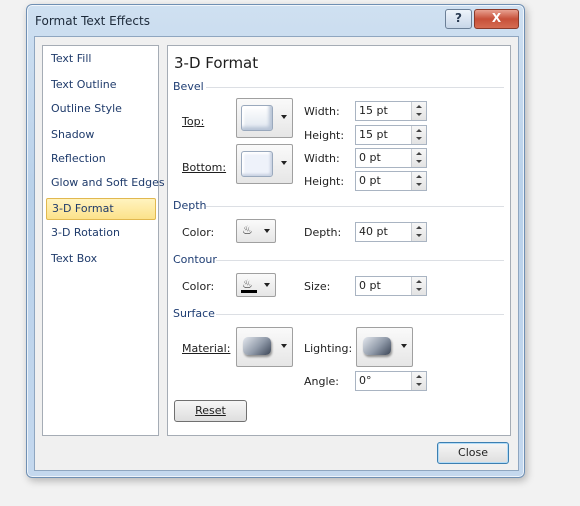  Describe the element at coordinates (210, 411) in the screenshot. I see `reset-button: Reset` at that location.